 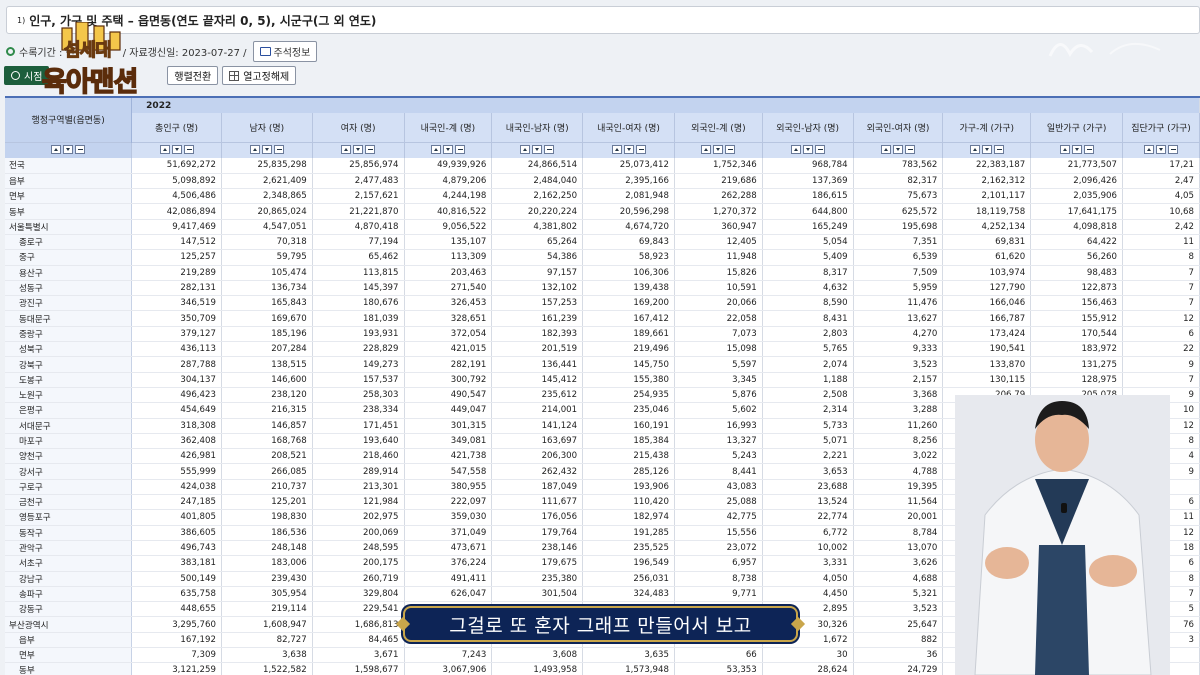 What do you see at coordinates (176, 456) in the screenshot?
I see `value-cell: 426,981` at bounding box center [176, 456].